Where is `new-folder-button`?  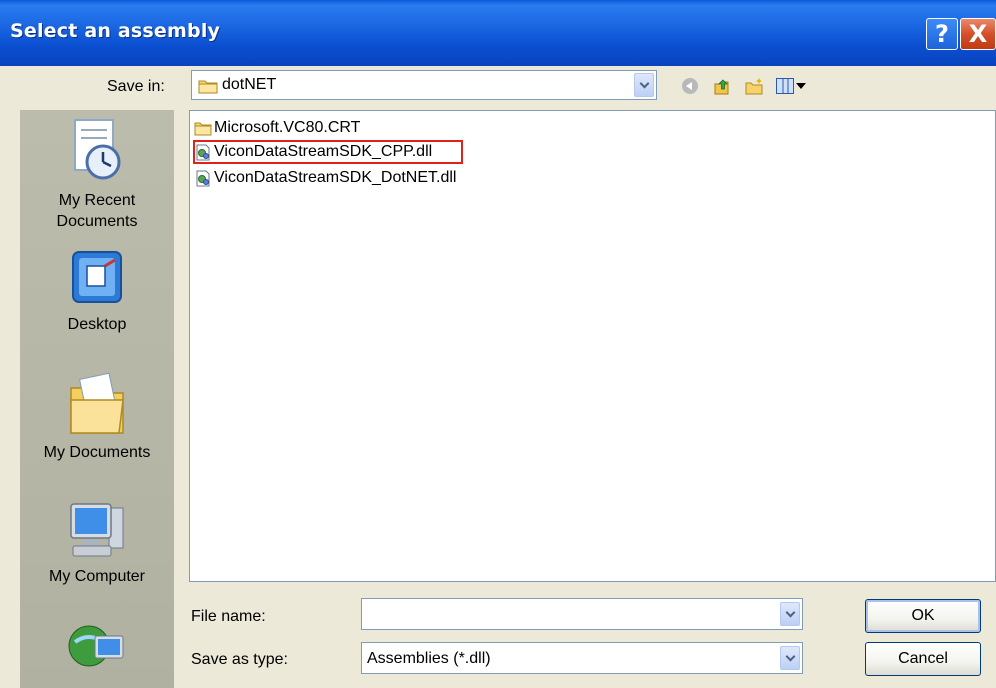
new-folder-button is located at coordinates (754, 86).